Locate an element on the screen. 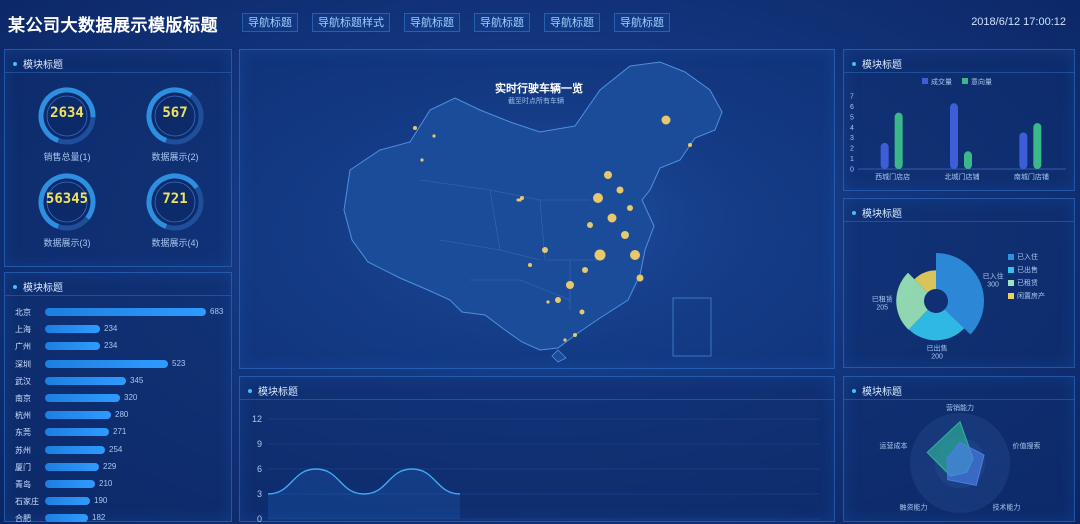 The width and height of the screenshot is (1080, 524). radar-chart: 营销能力价值搜索技术能力 融资能力 运营成本 is located at coordinates (960, 458).